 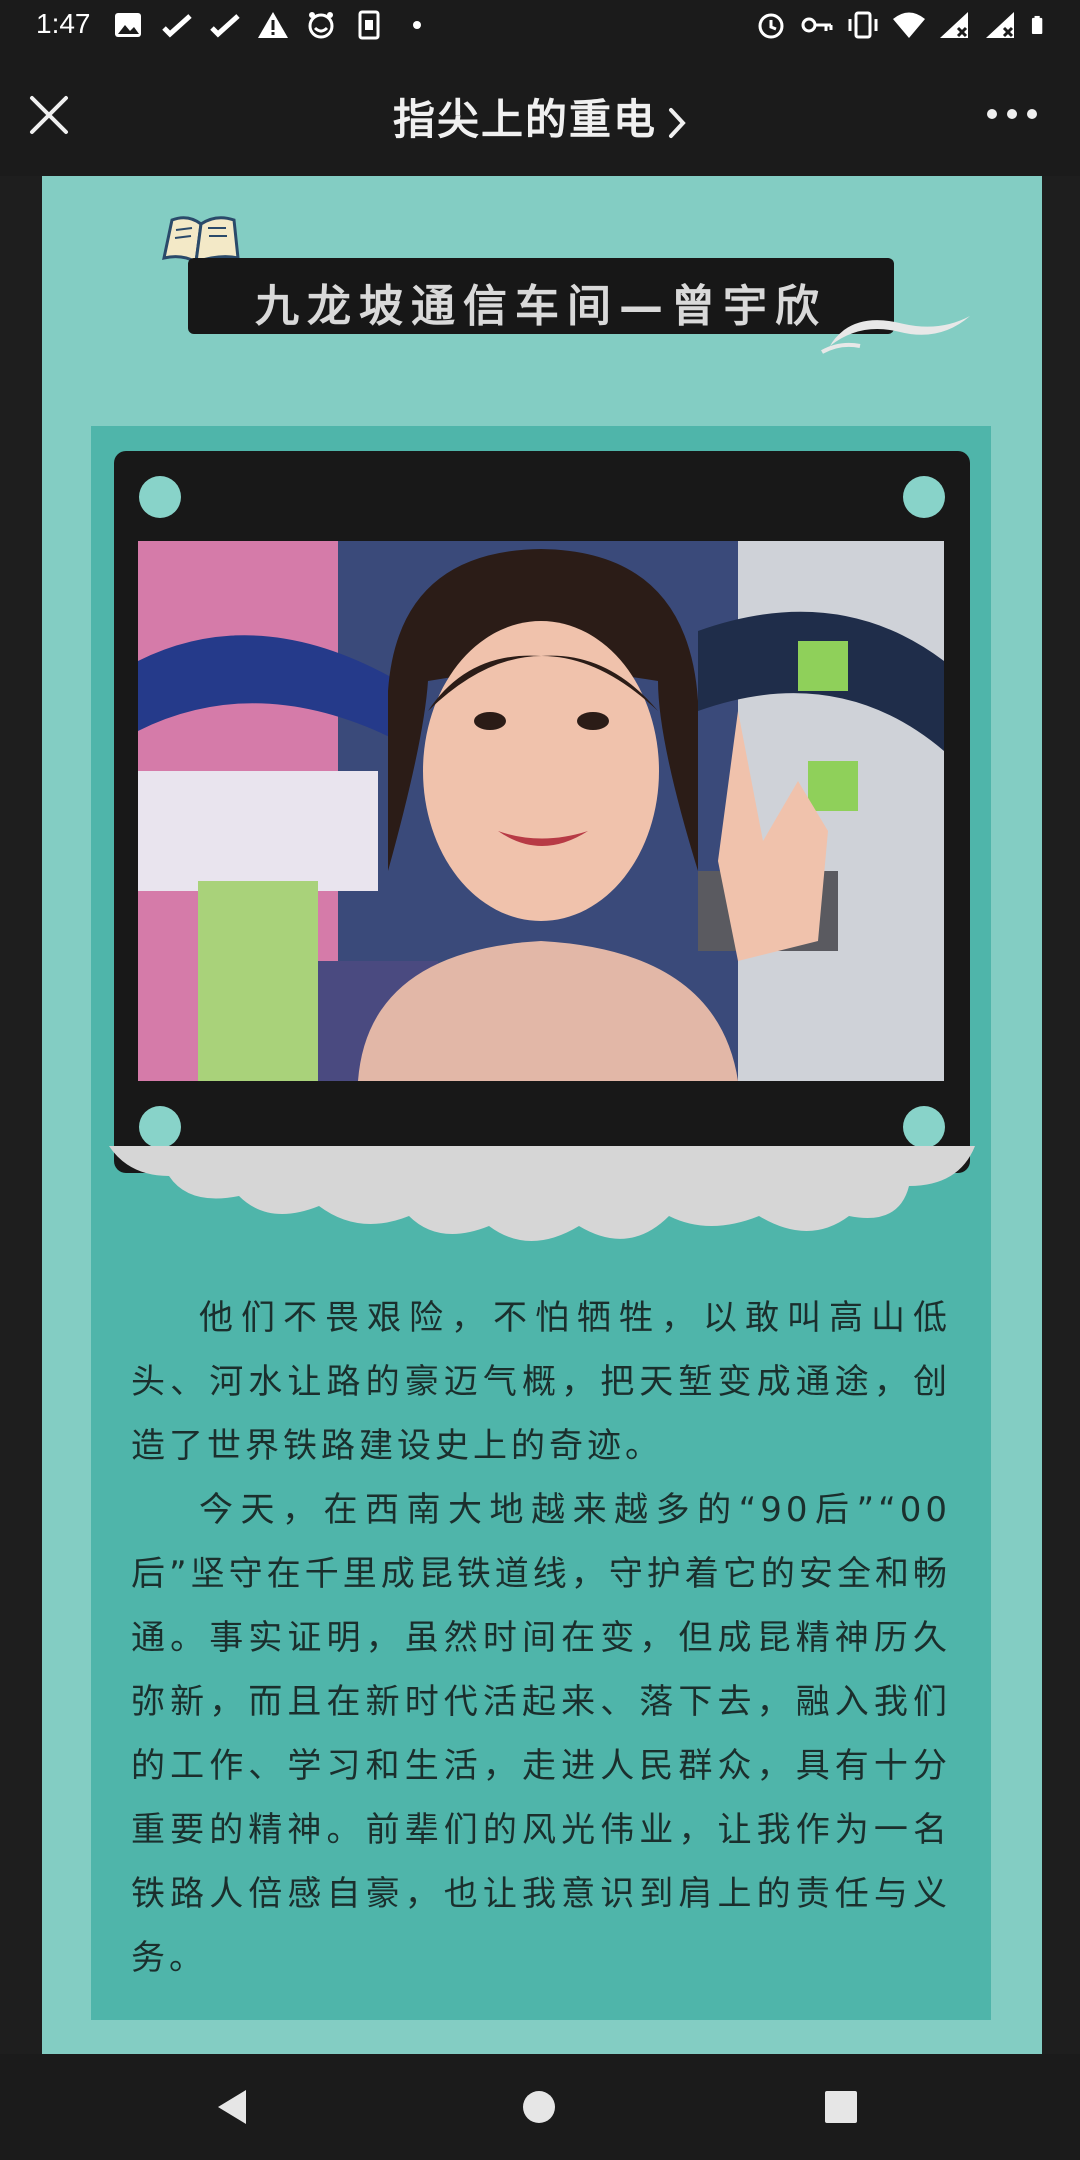 I want to click on status-bar: 1:47, so click(x=540, y=26).